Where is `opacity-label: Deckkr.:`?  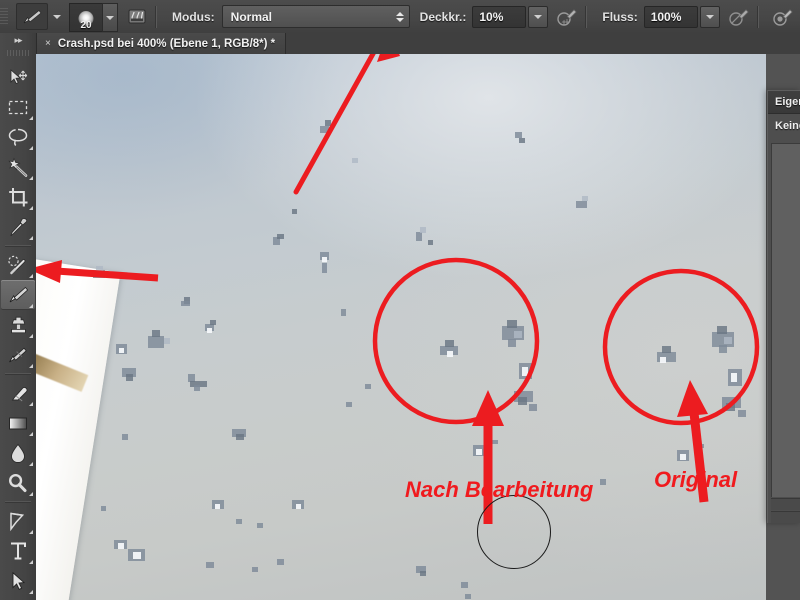
opacity-label: Deckkr.: is located at coordinates (443, 16).